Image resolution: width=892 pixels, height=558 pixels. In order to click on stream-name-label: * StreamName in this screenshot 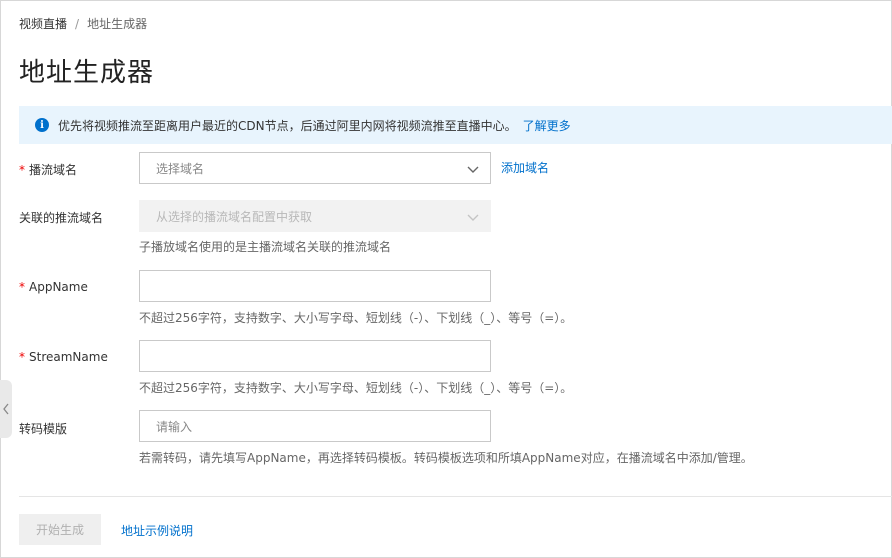, I will do `click(63, 357)`.